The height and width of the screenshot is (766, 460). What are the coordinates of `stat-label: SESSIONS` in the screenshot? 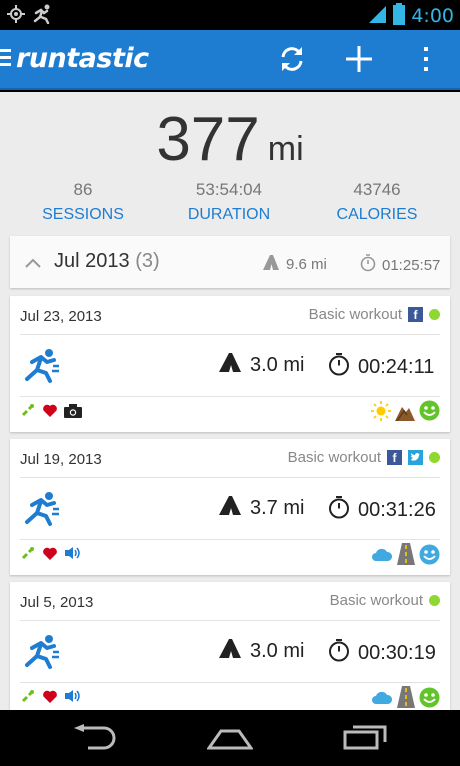 It's located at (83, 214).